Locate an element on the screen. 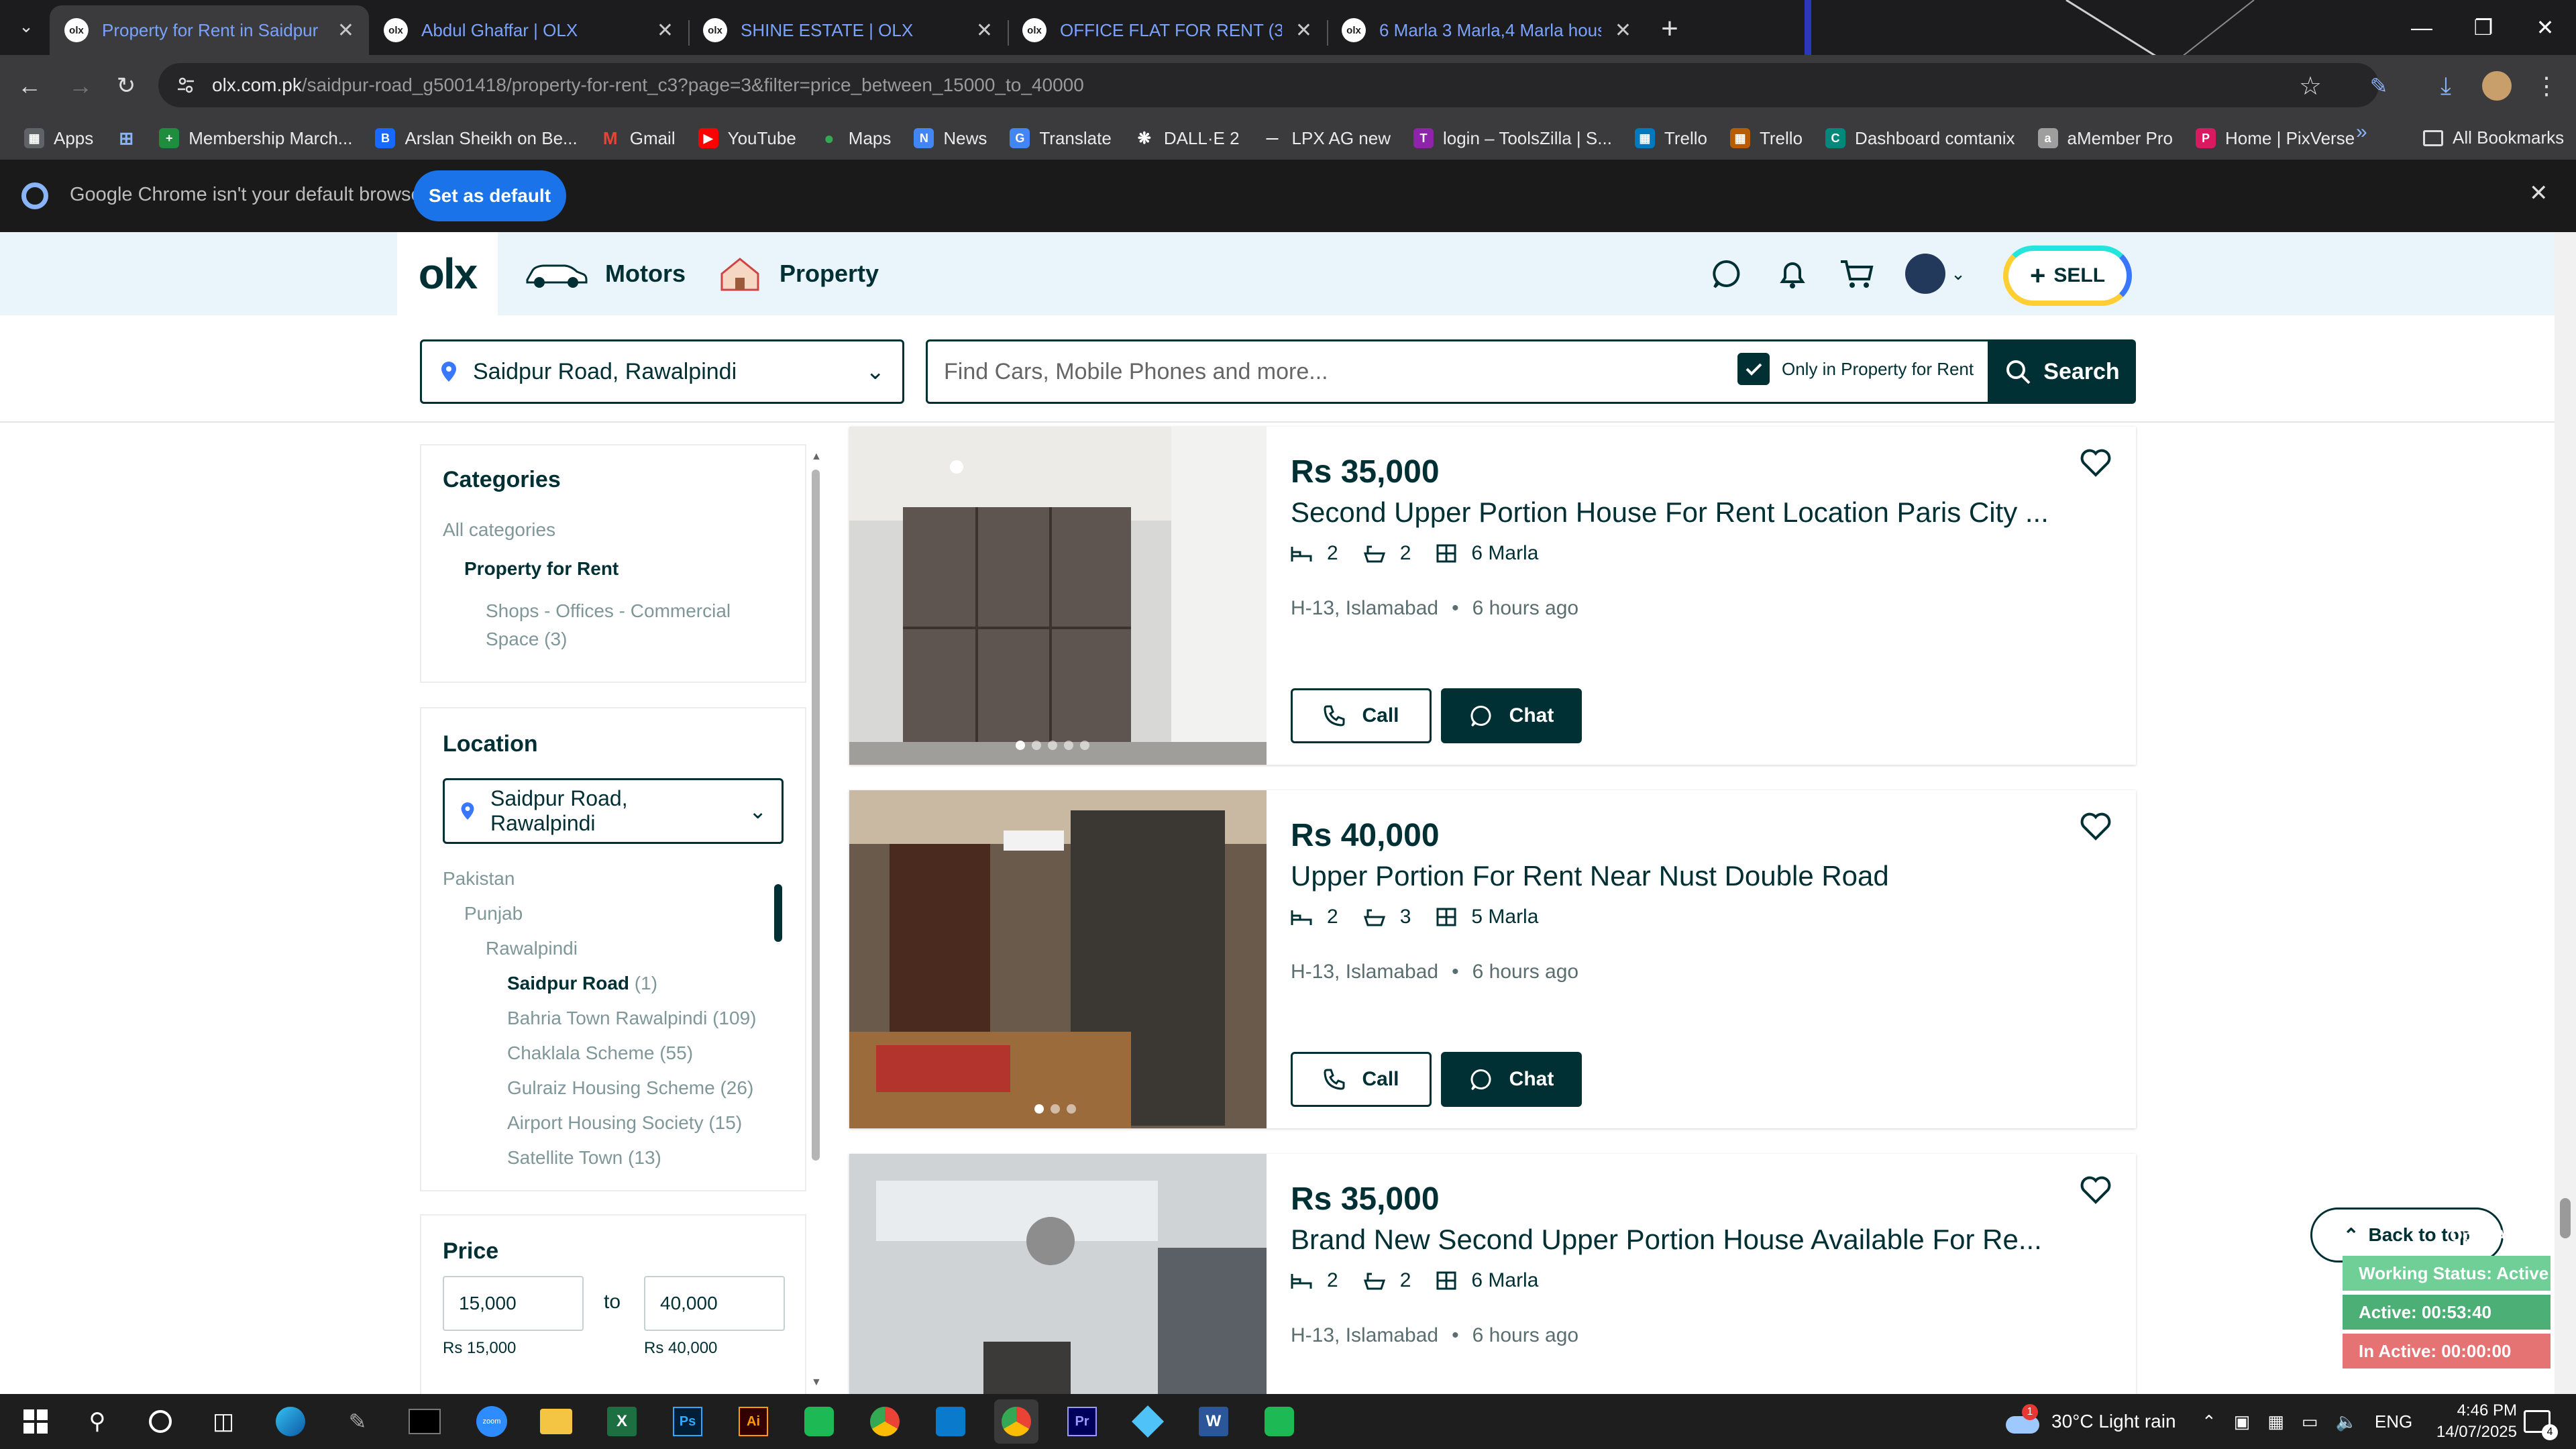  minimize-icon: — is located at coordinates (2422, 27).